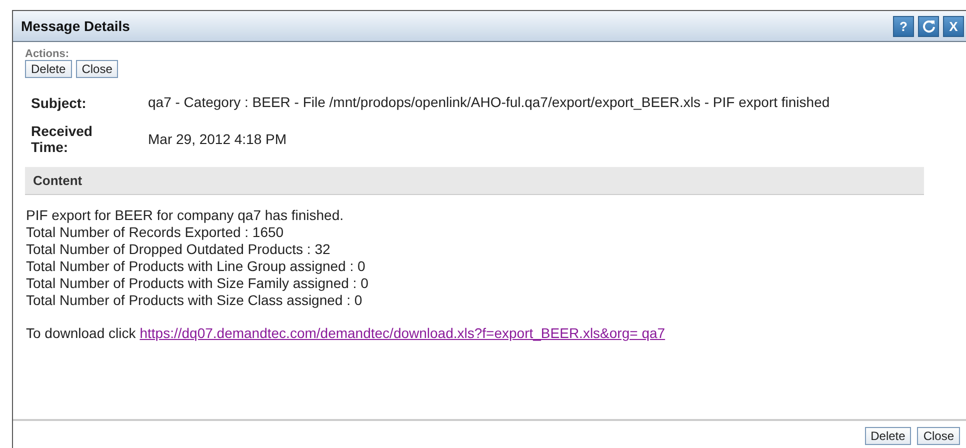  What do you see at coordinates (198, 283) in the screenshot?
I see `message-line: Total Number of Products with Size Family assigned : 0` at bounding box center [198, 283].